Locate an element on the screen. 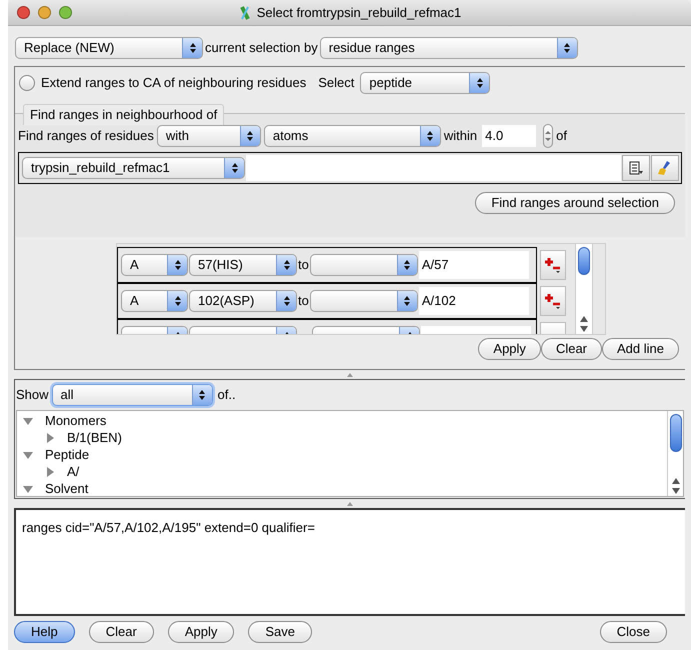 This screenshot has height=650, width=691. selection-type-dropdown: residue ranges is located at coordinates (449, 48).